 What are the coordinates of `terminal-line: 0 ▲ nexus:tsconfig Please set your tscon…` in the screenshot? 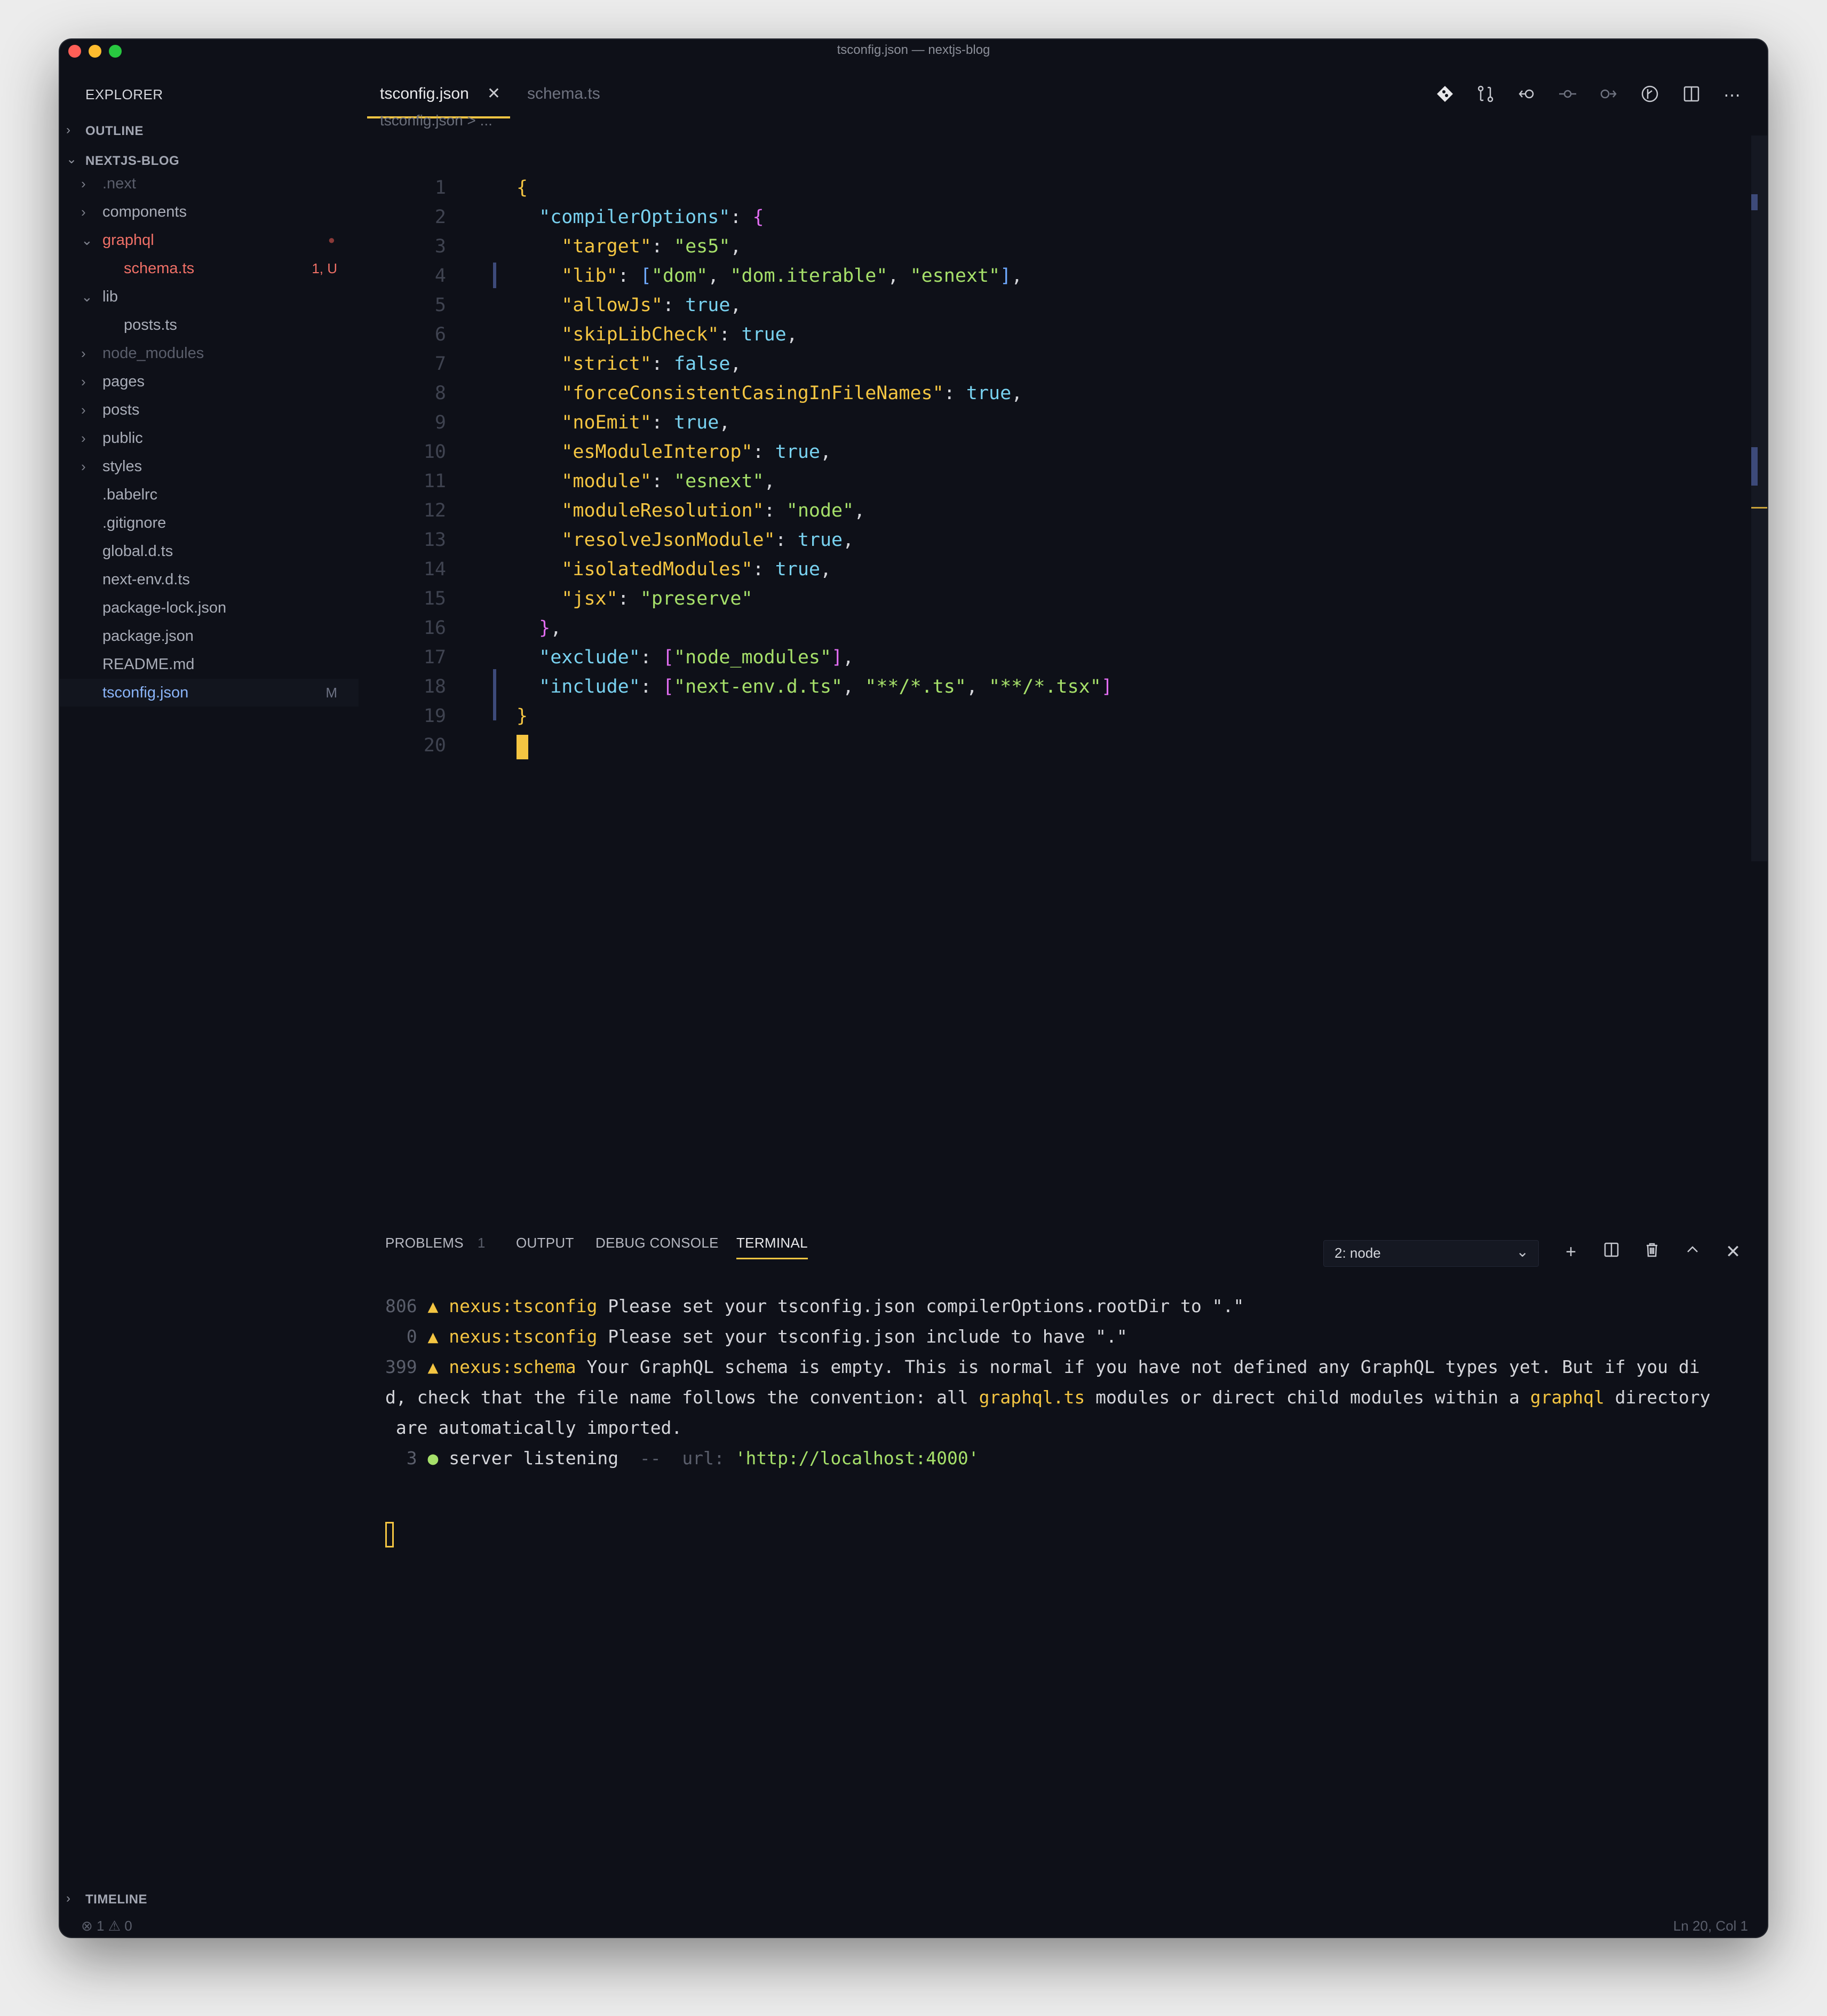 It's located at (766, 1337).